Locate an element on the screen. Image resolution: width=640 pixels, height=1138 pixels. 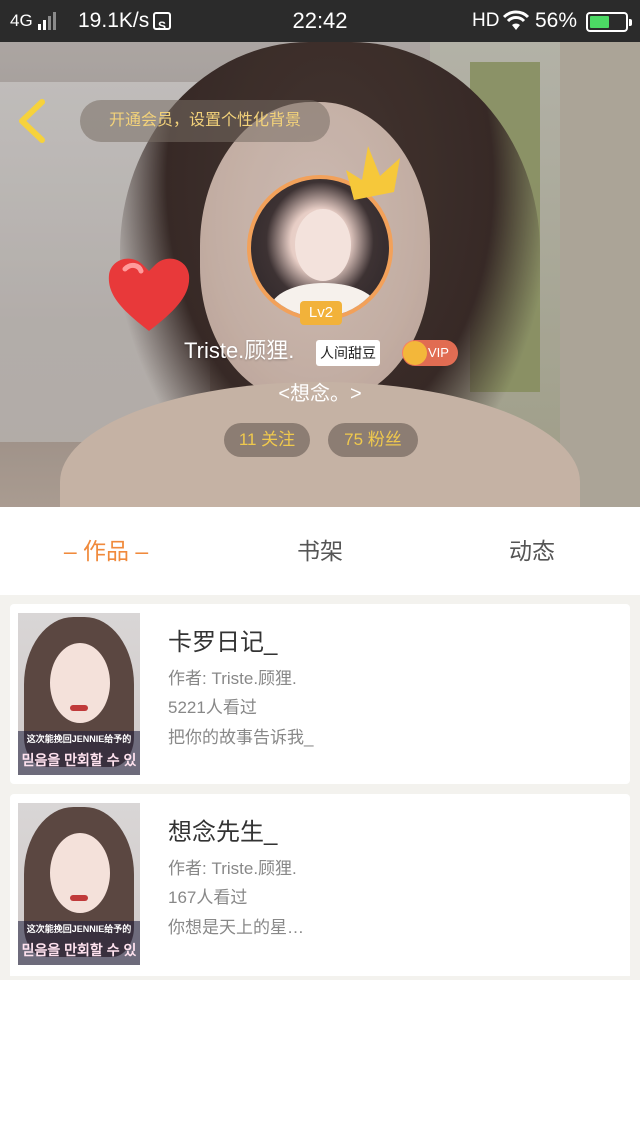
following-count: 11 关注 is located at coordinates (267, 440).